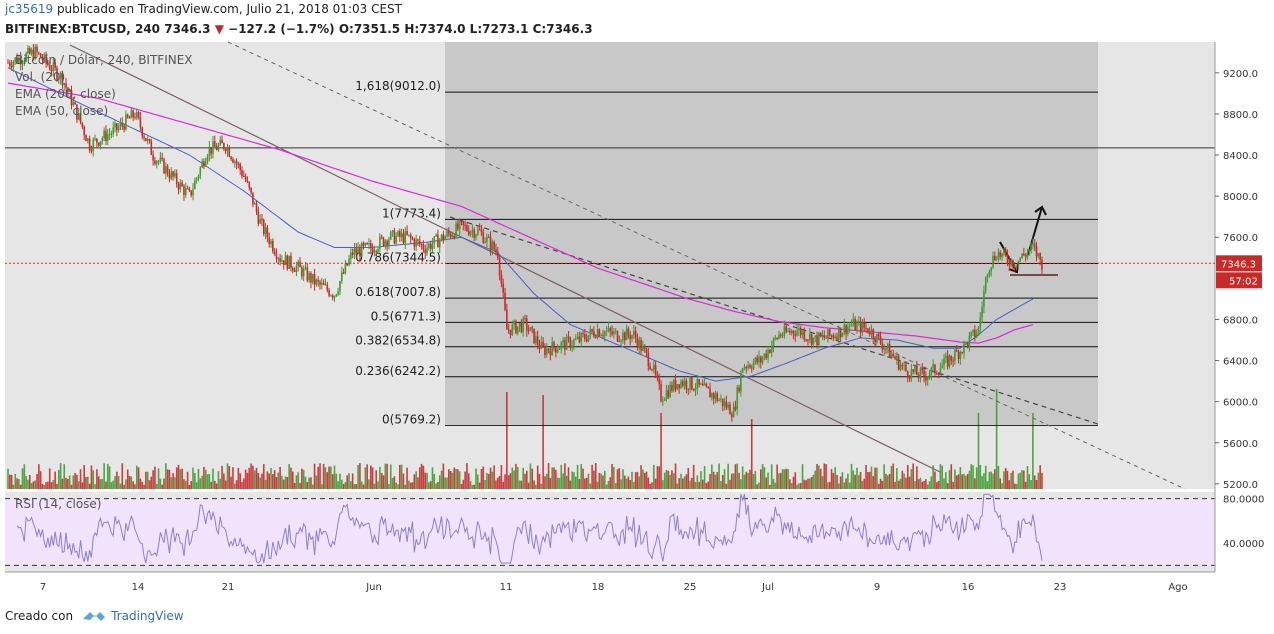 The width and height of the screenshot is (1274, 634). I want to click on legend-ema200: EMA (200, close), so click(65, 94).